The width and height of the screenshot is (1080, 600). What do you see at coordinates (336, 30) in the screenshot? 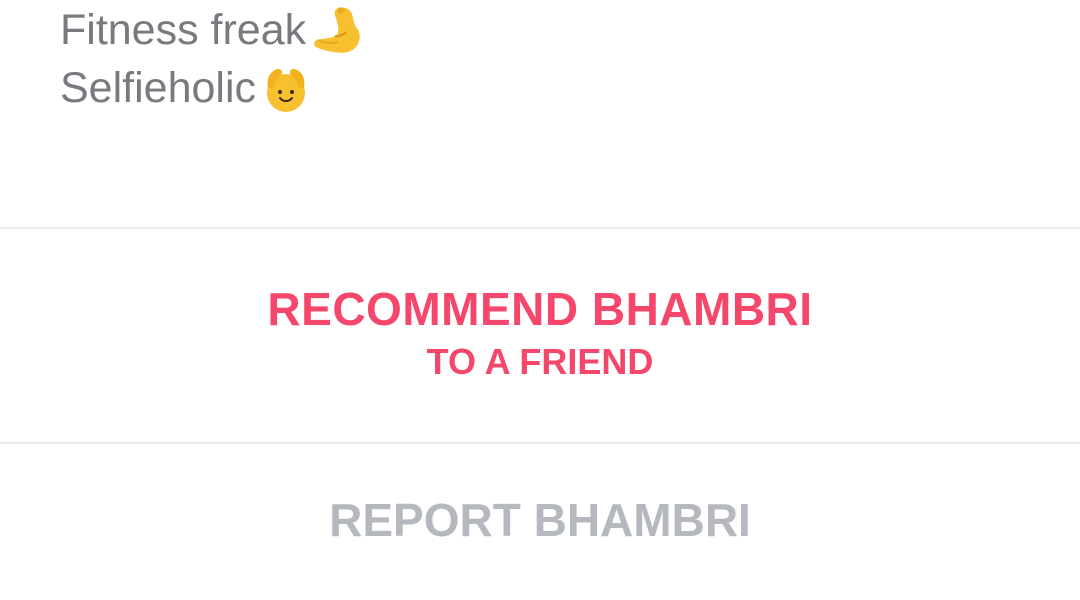
I see `flexed-biceps-icon` at bounding box center [336, 30].